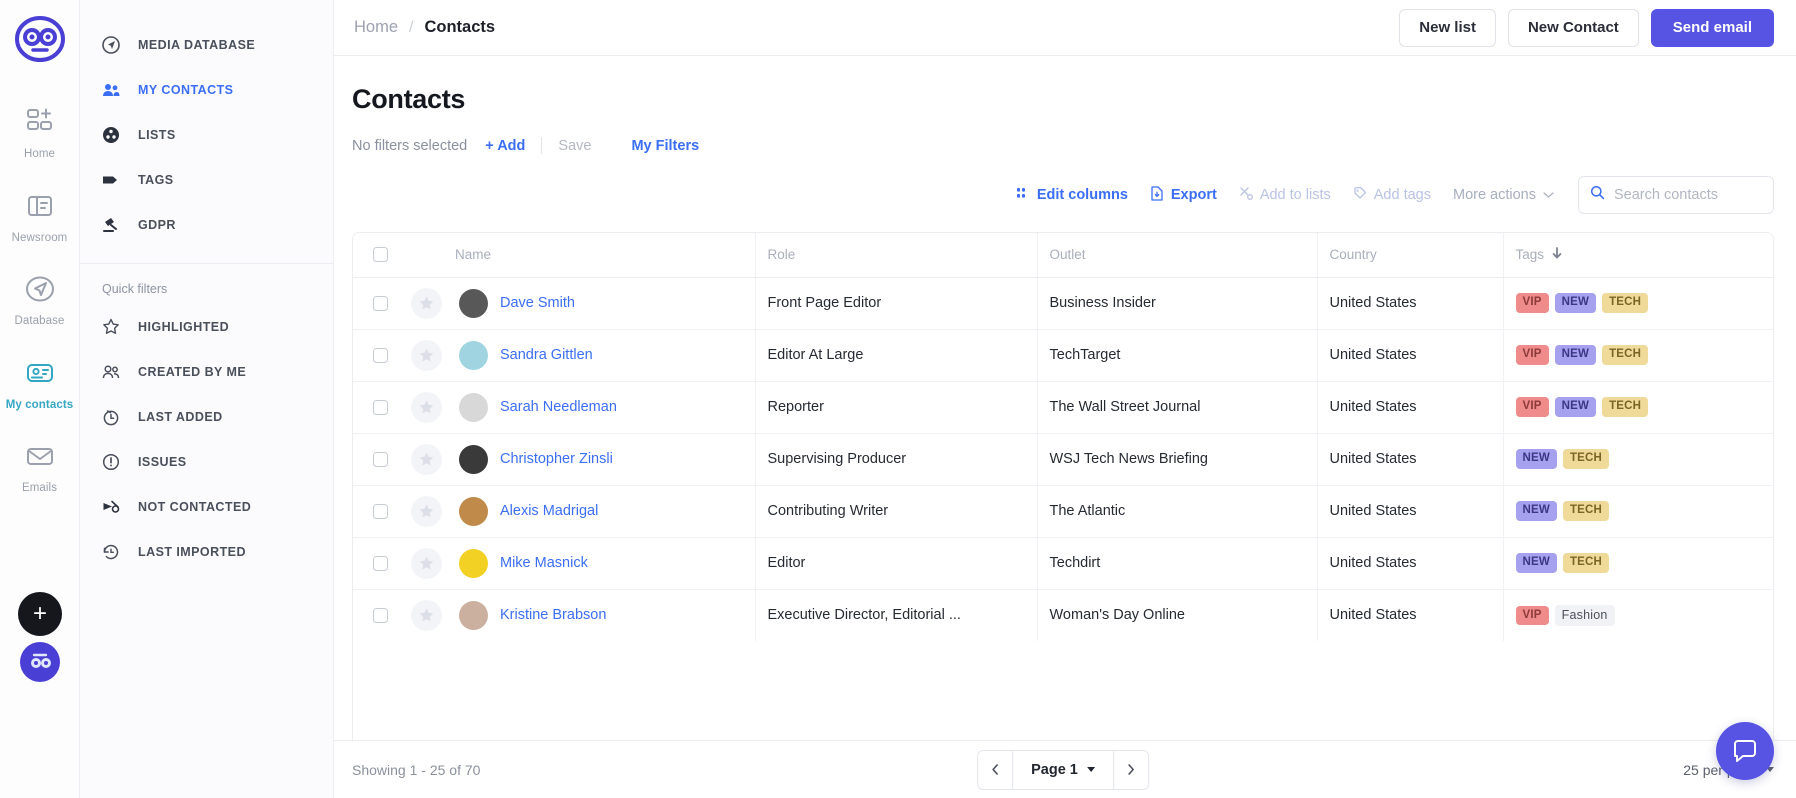 The height and width of the screenshot is (798, 1796). What do you see at coordinates (1584, 615) in the screenshot?
I see `tag-badge: Fashion` at bounding box center [1584, 615].